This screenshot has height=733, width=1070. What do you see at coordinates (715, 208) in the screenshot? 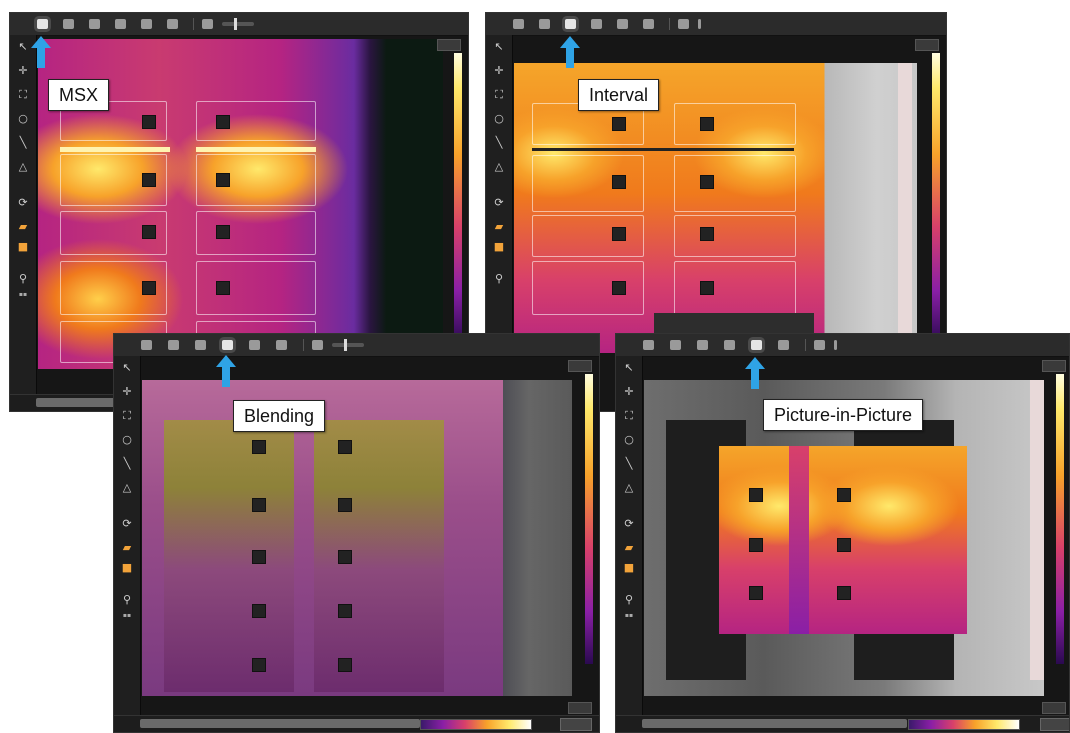
I see `thermal-image` at bounding box center [715, 208].